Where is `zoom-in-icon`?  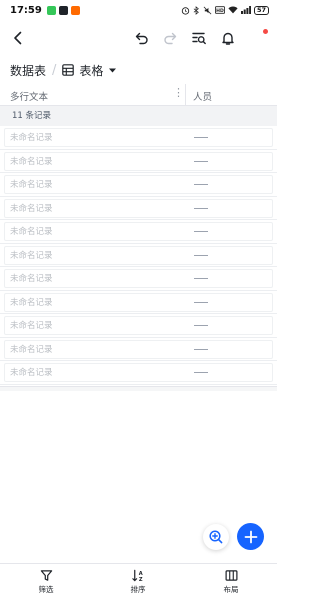
zoom-in-icon is located at coordinates (216, 537).